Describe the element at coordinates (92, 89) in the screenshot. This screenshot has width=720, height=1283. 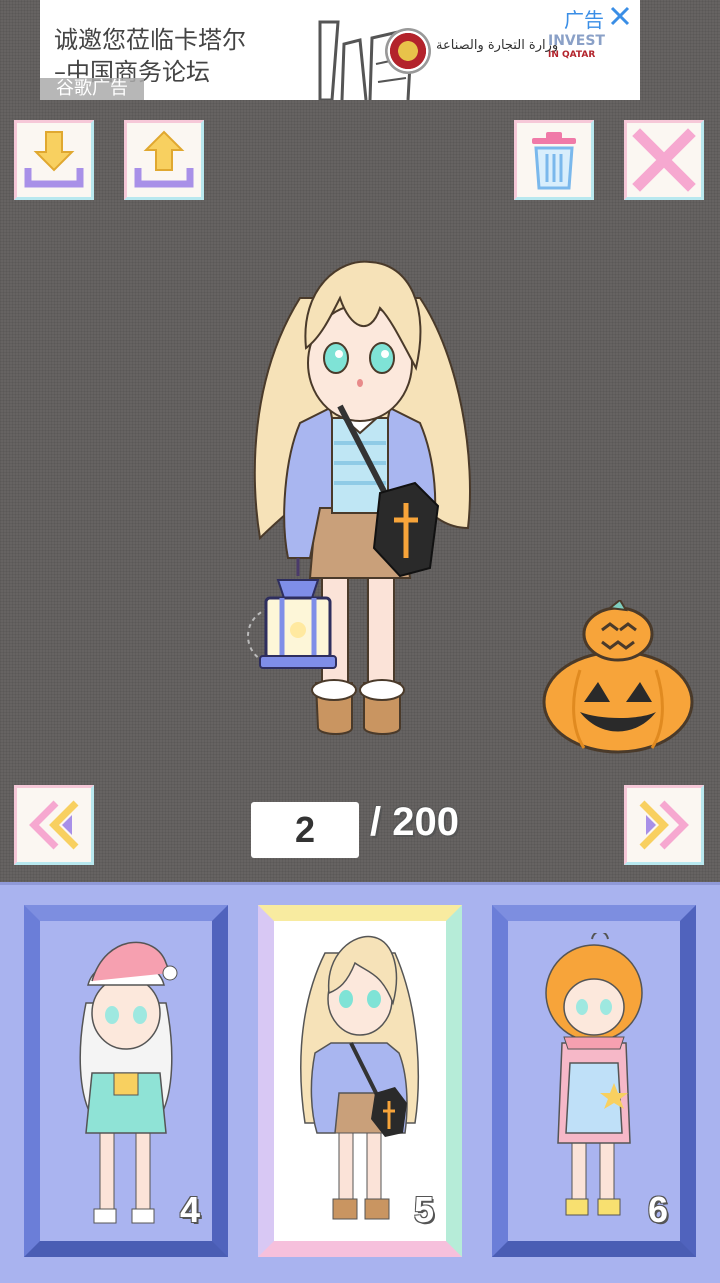
I see `ad-label: 谷歌广告` at that location.